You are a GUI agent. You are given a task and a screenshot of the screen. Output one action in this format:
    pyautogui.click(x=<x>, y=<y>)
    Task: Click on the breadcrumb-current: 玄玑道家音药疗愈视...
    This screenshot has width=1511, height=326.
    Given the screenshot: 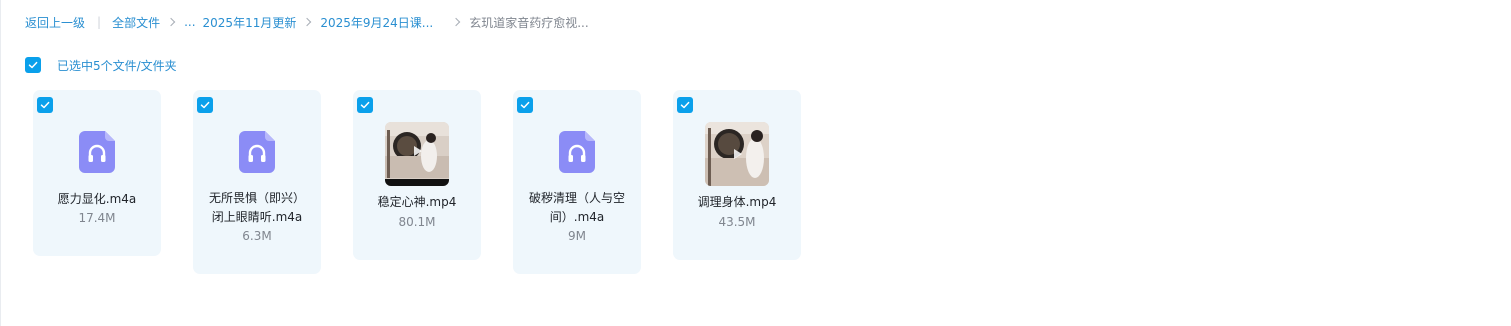 What is the action you would take?
    pyautogui.click(x=529, y=22)
    